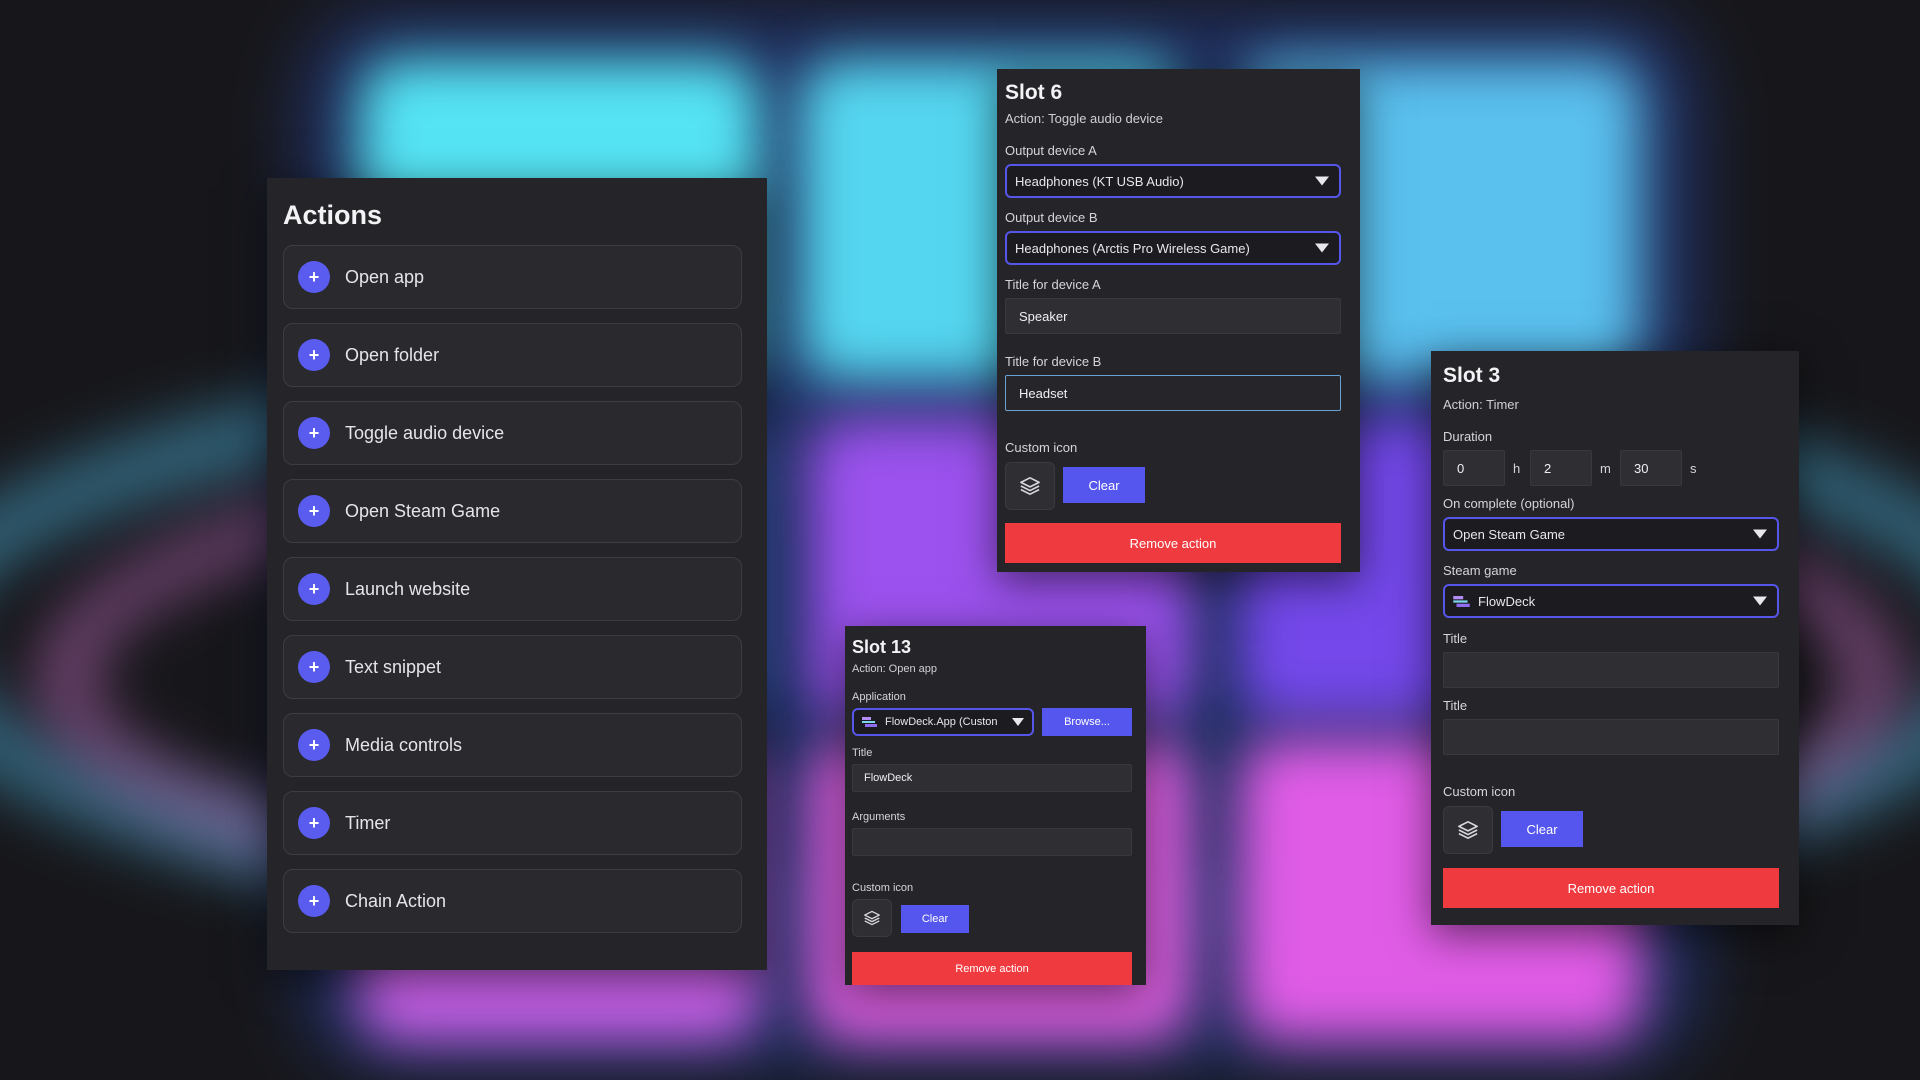 Image resolution: width=1920 pixels, height=1080 pixels. I want to click on output-b-select: Headphones (Arctis Pro Wireless Game), so click(1173, 248).